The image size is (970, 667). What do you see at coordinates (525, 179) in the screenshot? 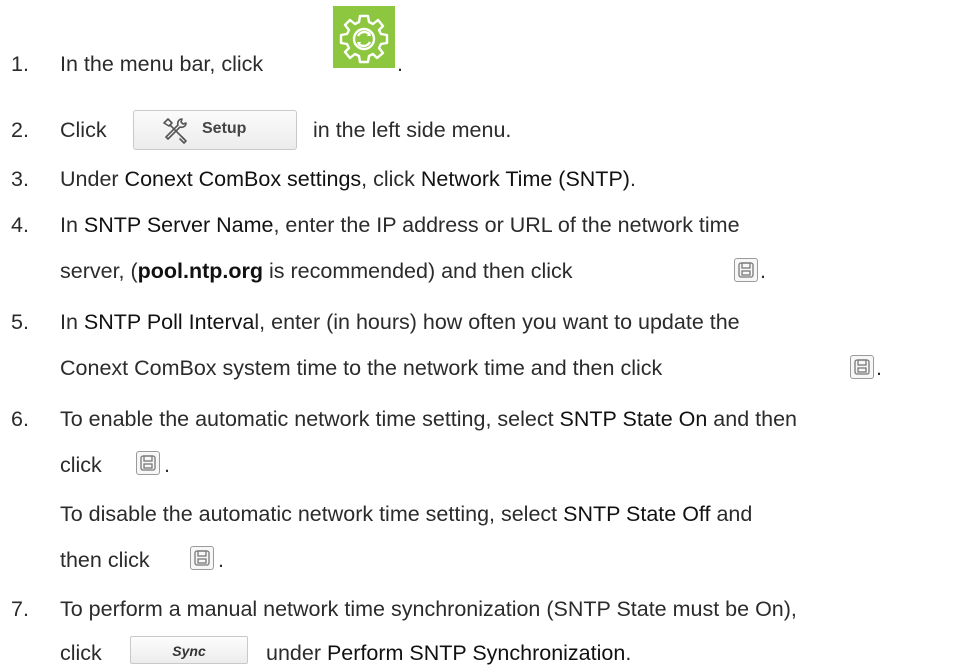
I see `ui-term: Network Time (SNTP)` at bounding box center [525, 179].